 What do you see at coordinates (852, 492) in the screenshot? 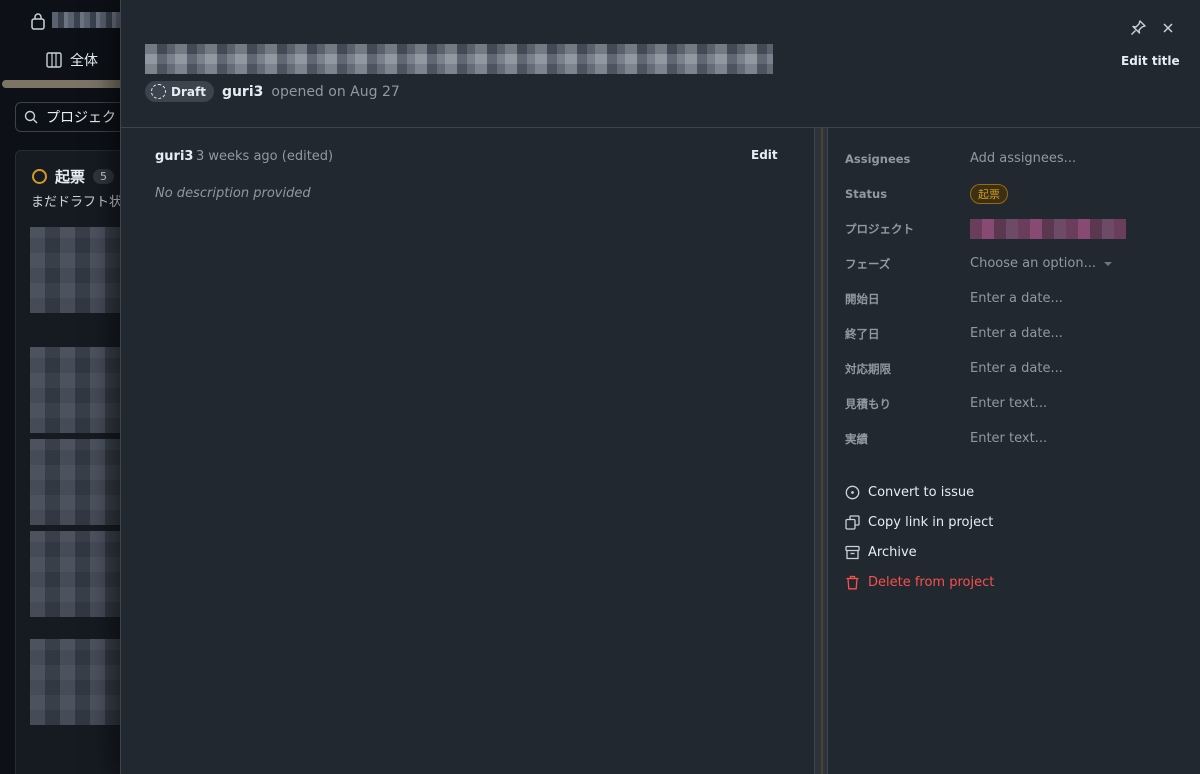
I see `issue-opened-icon` at bounding box center [852, 492].